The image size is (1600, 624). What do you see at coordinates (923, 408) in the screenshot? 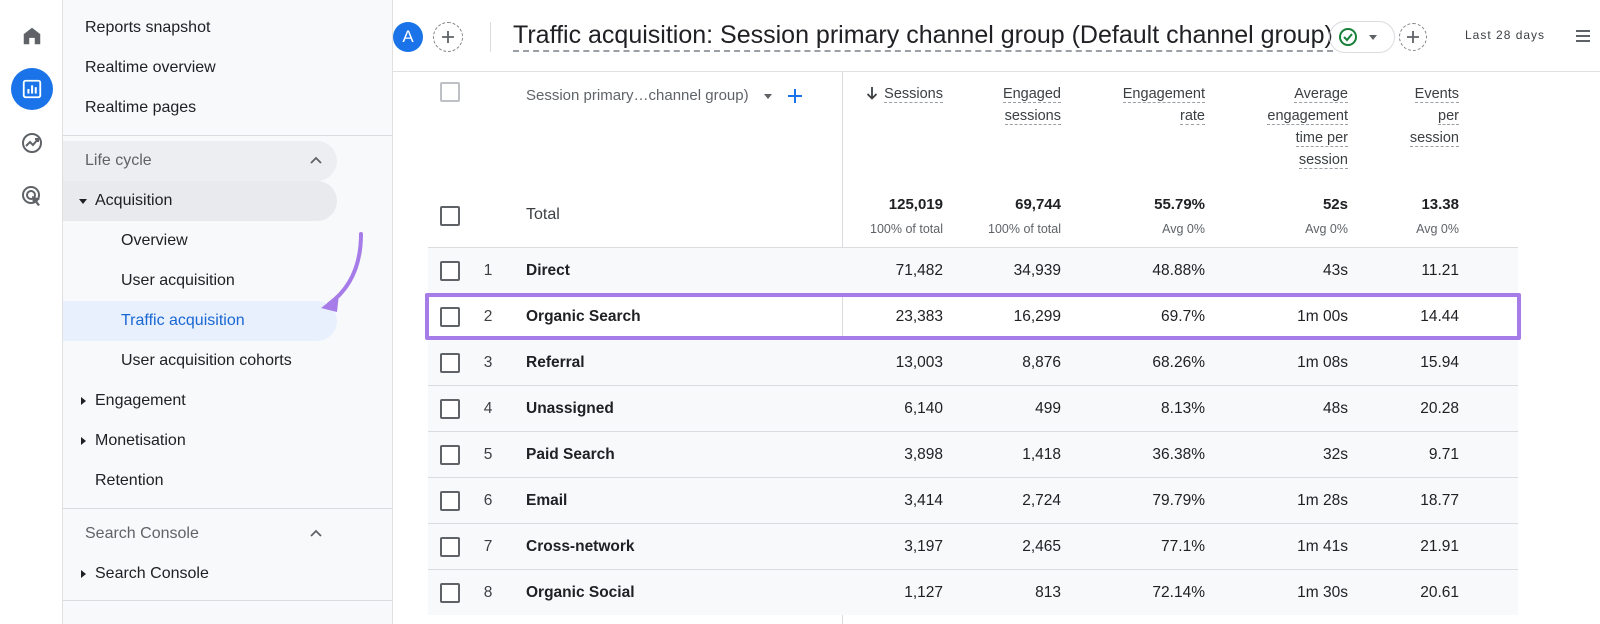
I see `cell-sessions: 6,140` at bounding box center [923, 408].